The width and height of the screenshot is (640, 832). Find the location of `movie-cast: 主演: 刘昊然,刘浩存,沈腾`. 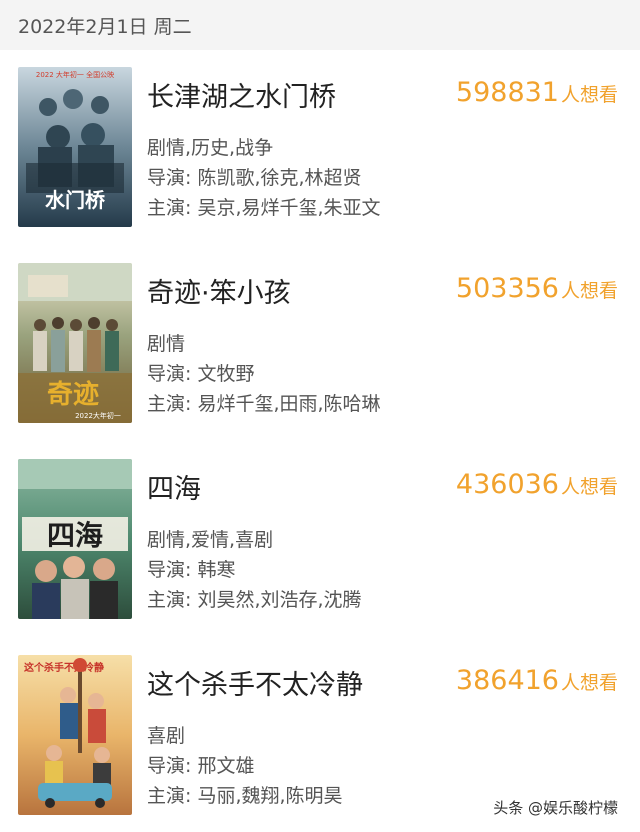

movie-cast: 主演: 刘昊然,刘浩存,沈腾 is located at coordinates (254, 600).